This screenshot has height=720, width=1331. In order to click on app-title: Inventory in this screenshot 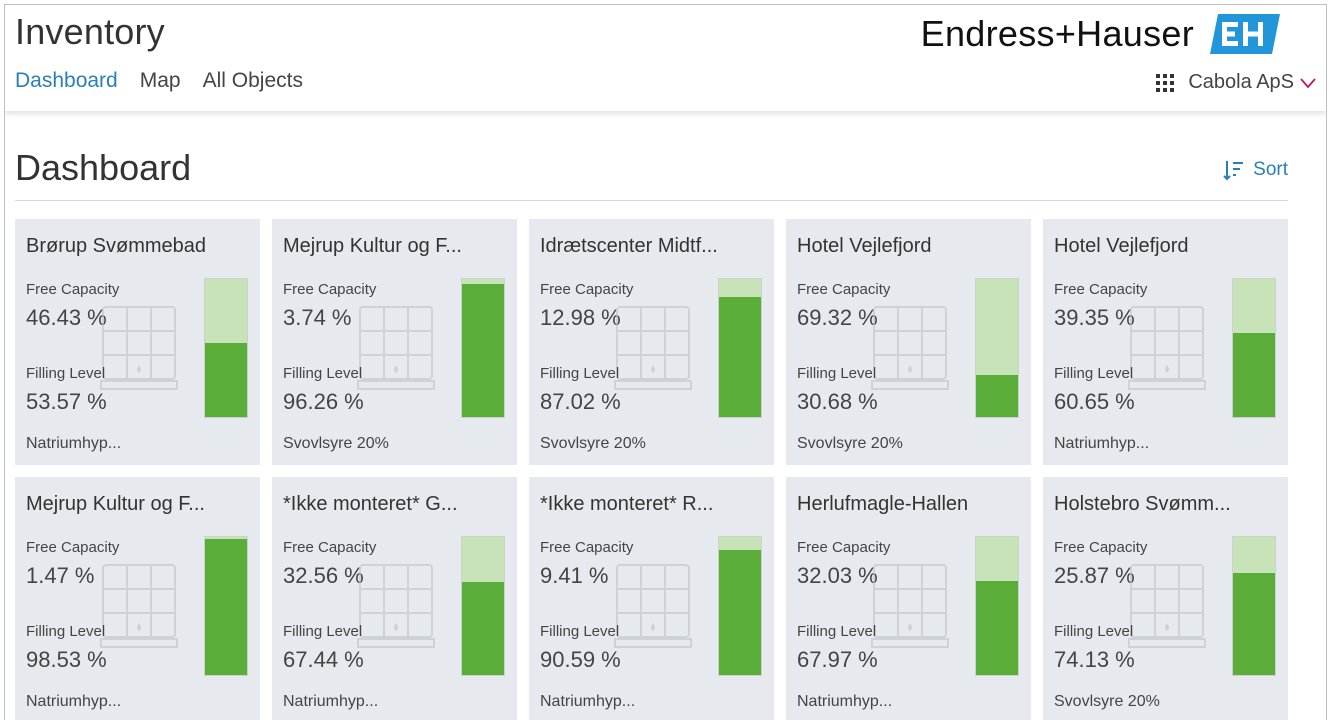, I will do `click(90, 31)`.